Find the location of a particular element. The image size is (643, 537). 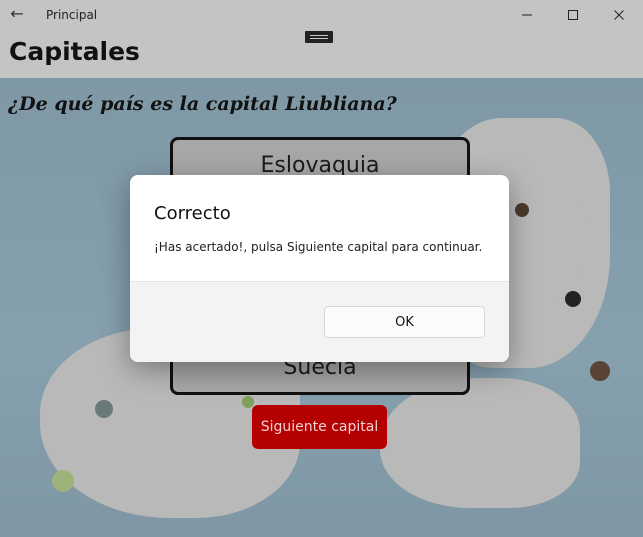

drag-handle-icon is located at coordinates (319, 37).